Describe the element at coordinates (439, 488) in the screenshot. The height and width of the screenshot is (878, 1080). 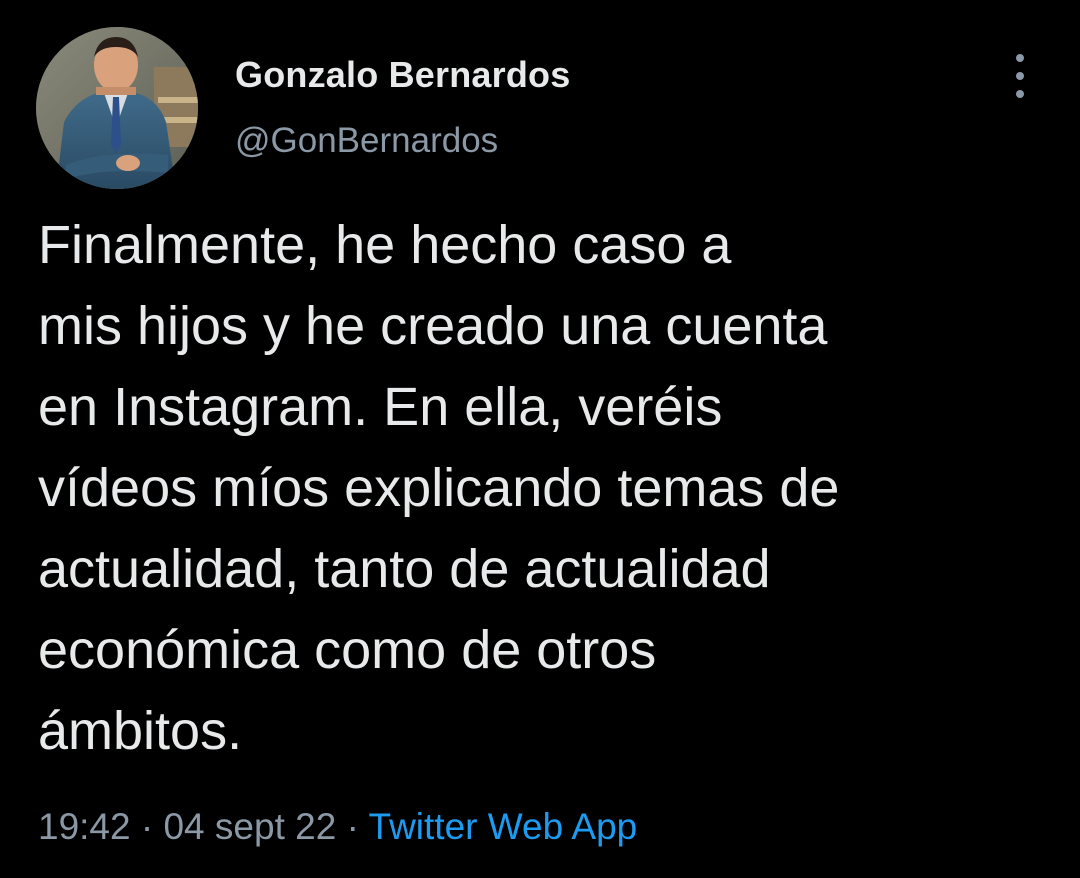
I see `tweet-text-line: vídeos míos explicando temas de` at that location.